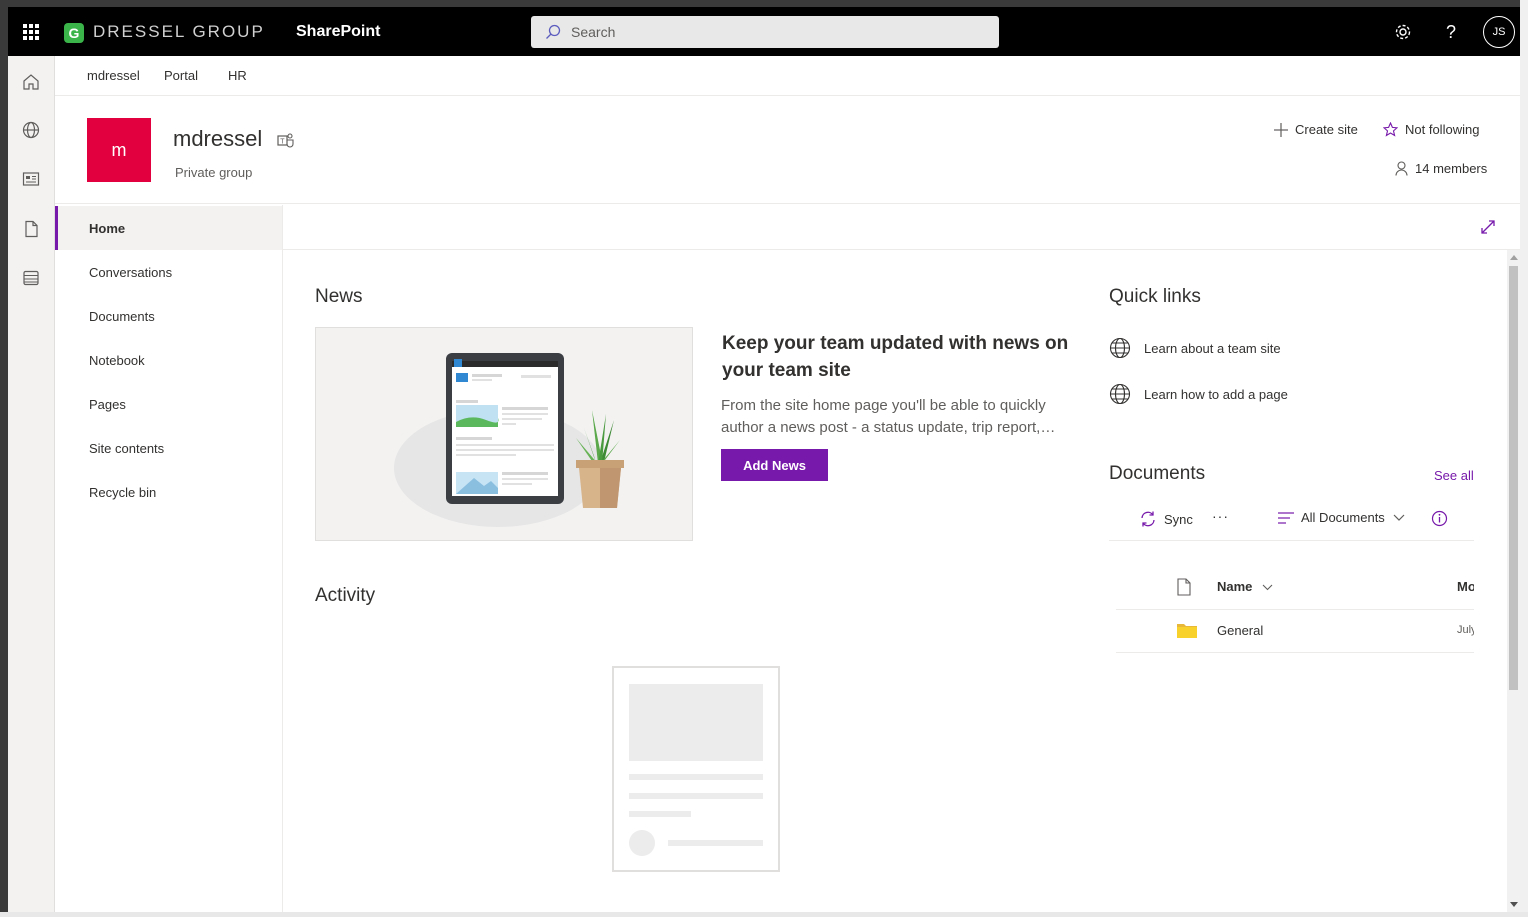 This screenshot has width=1528, height=917. I want to click on see-all-link: See all, so click(1454, 475).